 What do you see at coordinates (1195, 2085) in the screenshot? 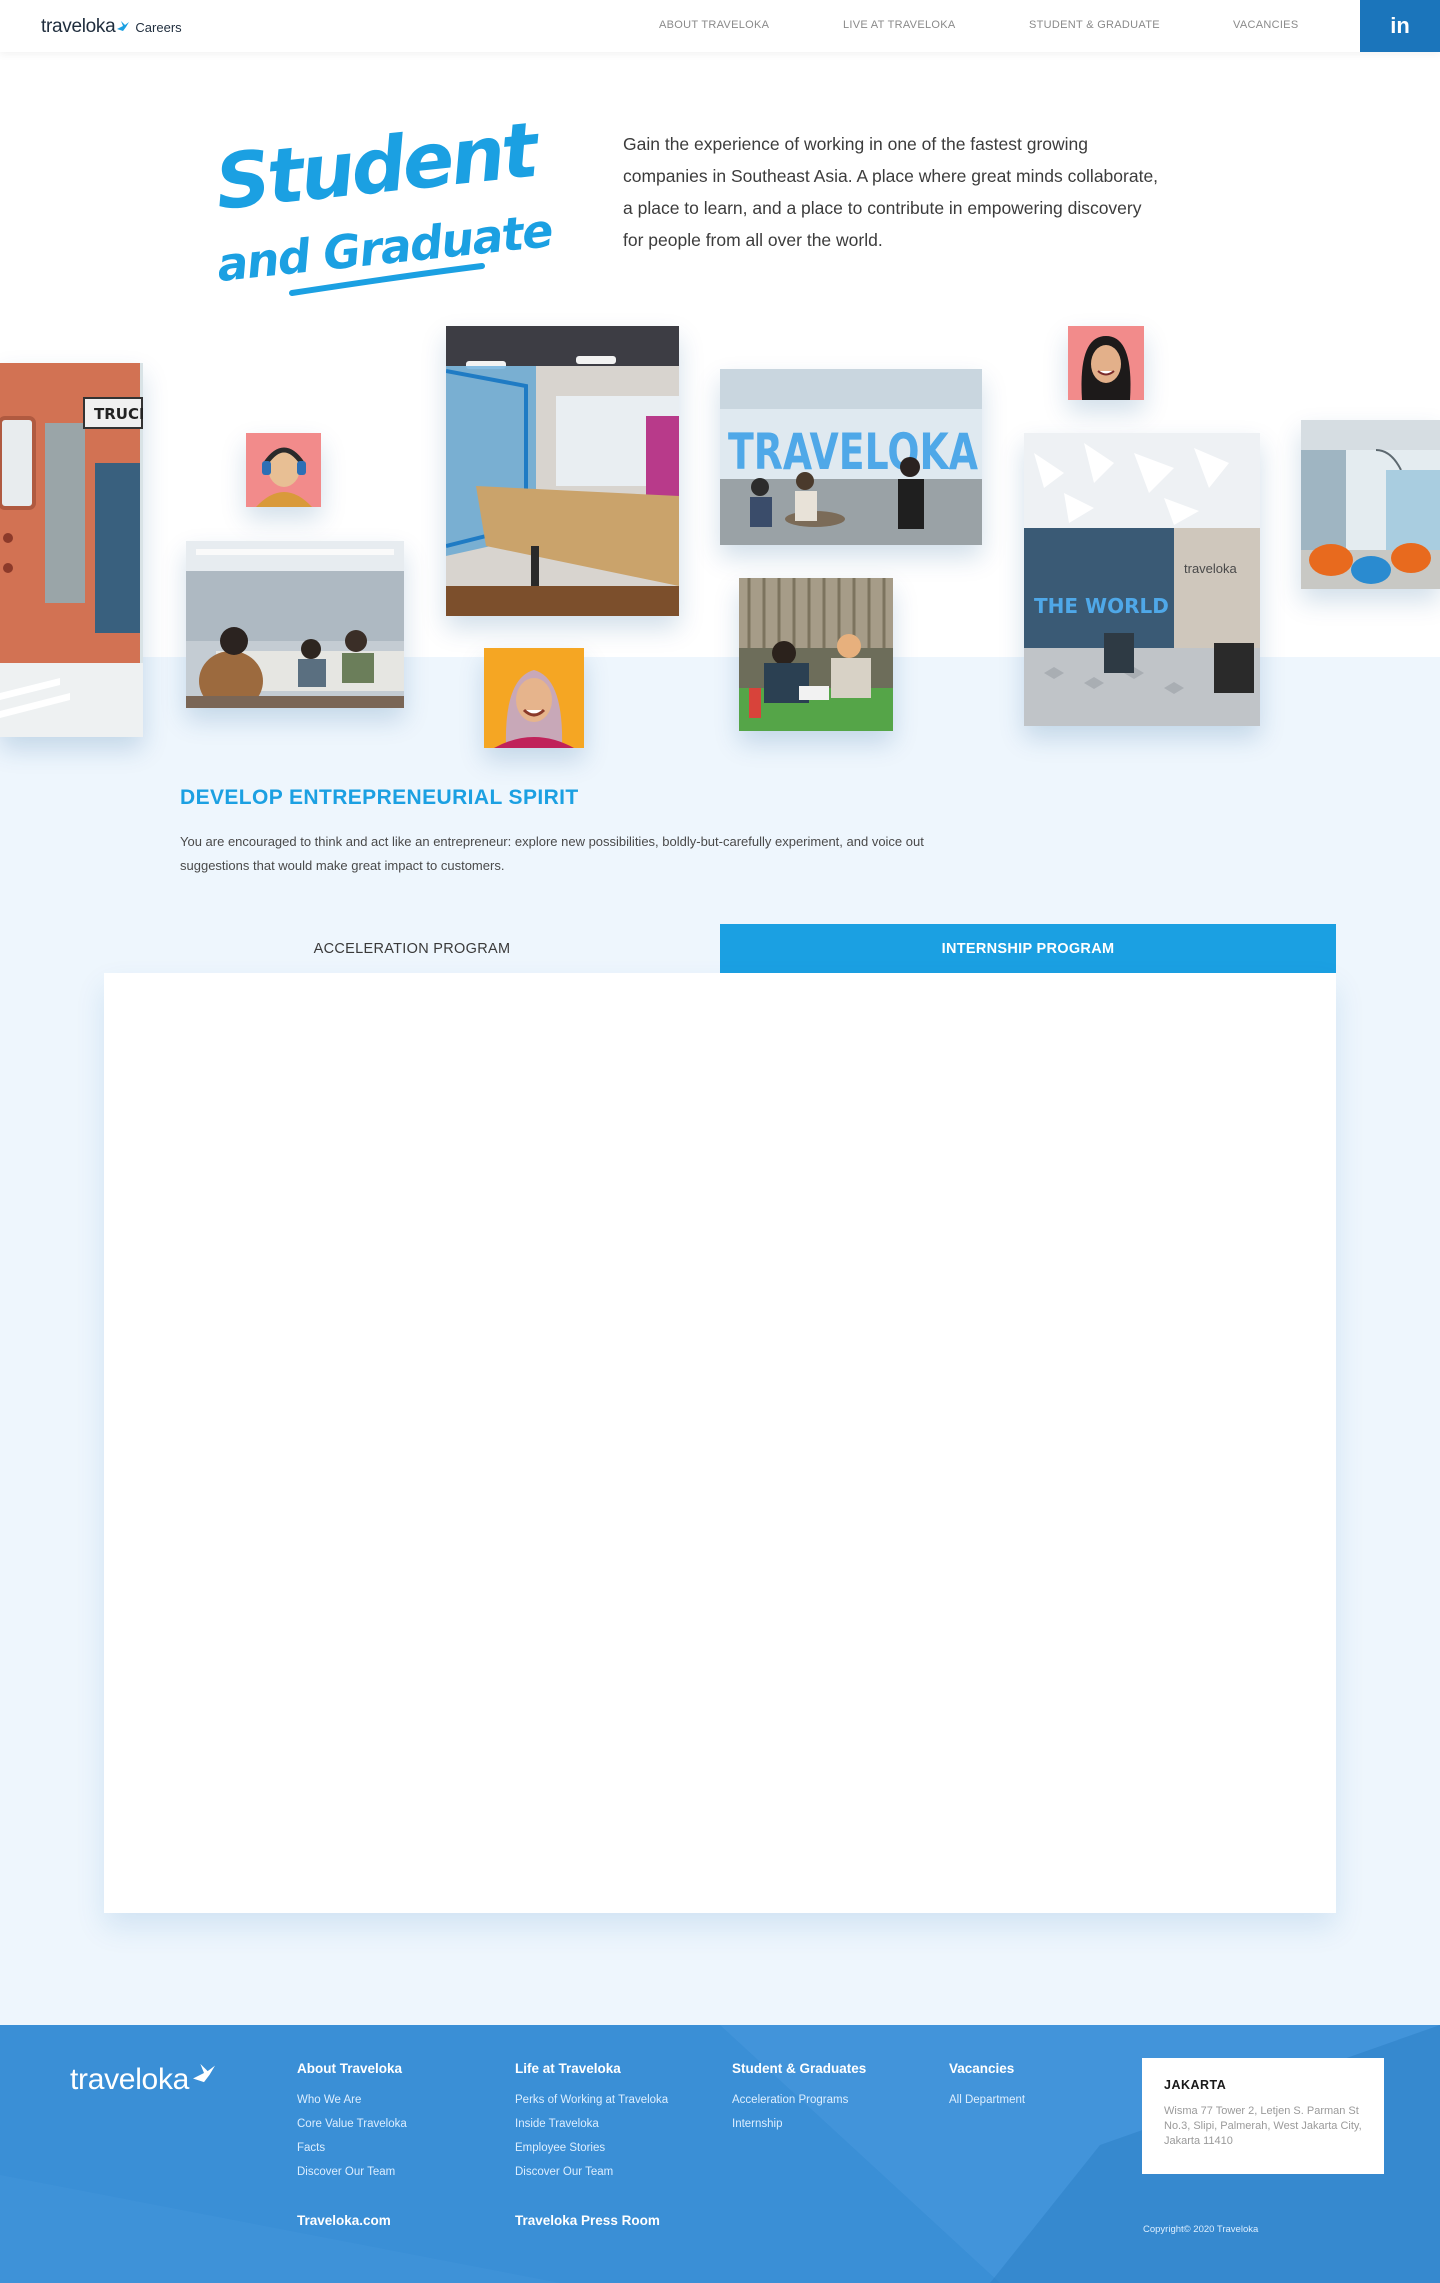
I see `address-city: JAKARTA` at bounding box center [1195, 2085].